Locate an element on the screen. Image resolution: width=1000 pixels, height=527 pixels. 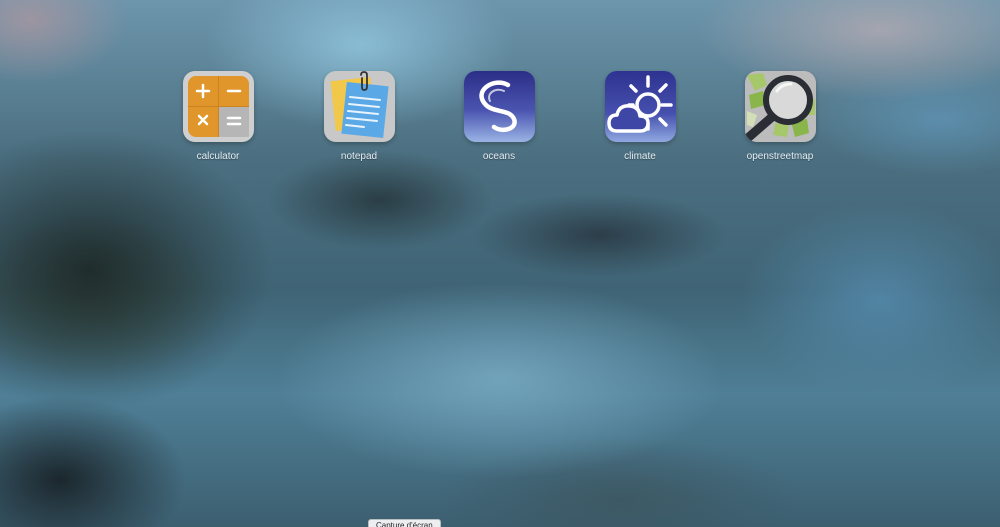
app-calculator: calculator is located at coordinates (218, 121).